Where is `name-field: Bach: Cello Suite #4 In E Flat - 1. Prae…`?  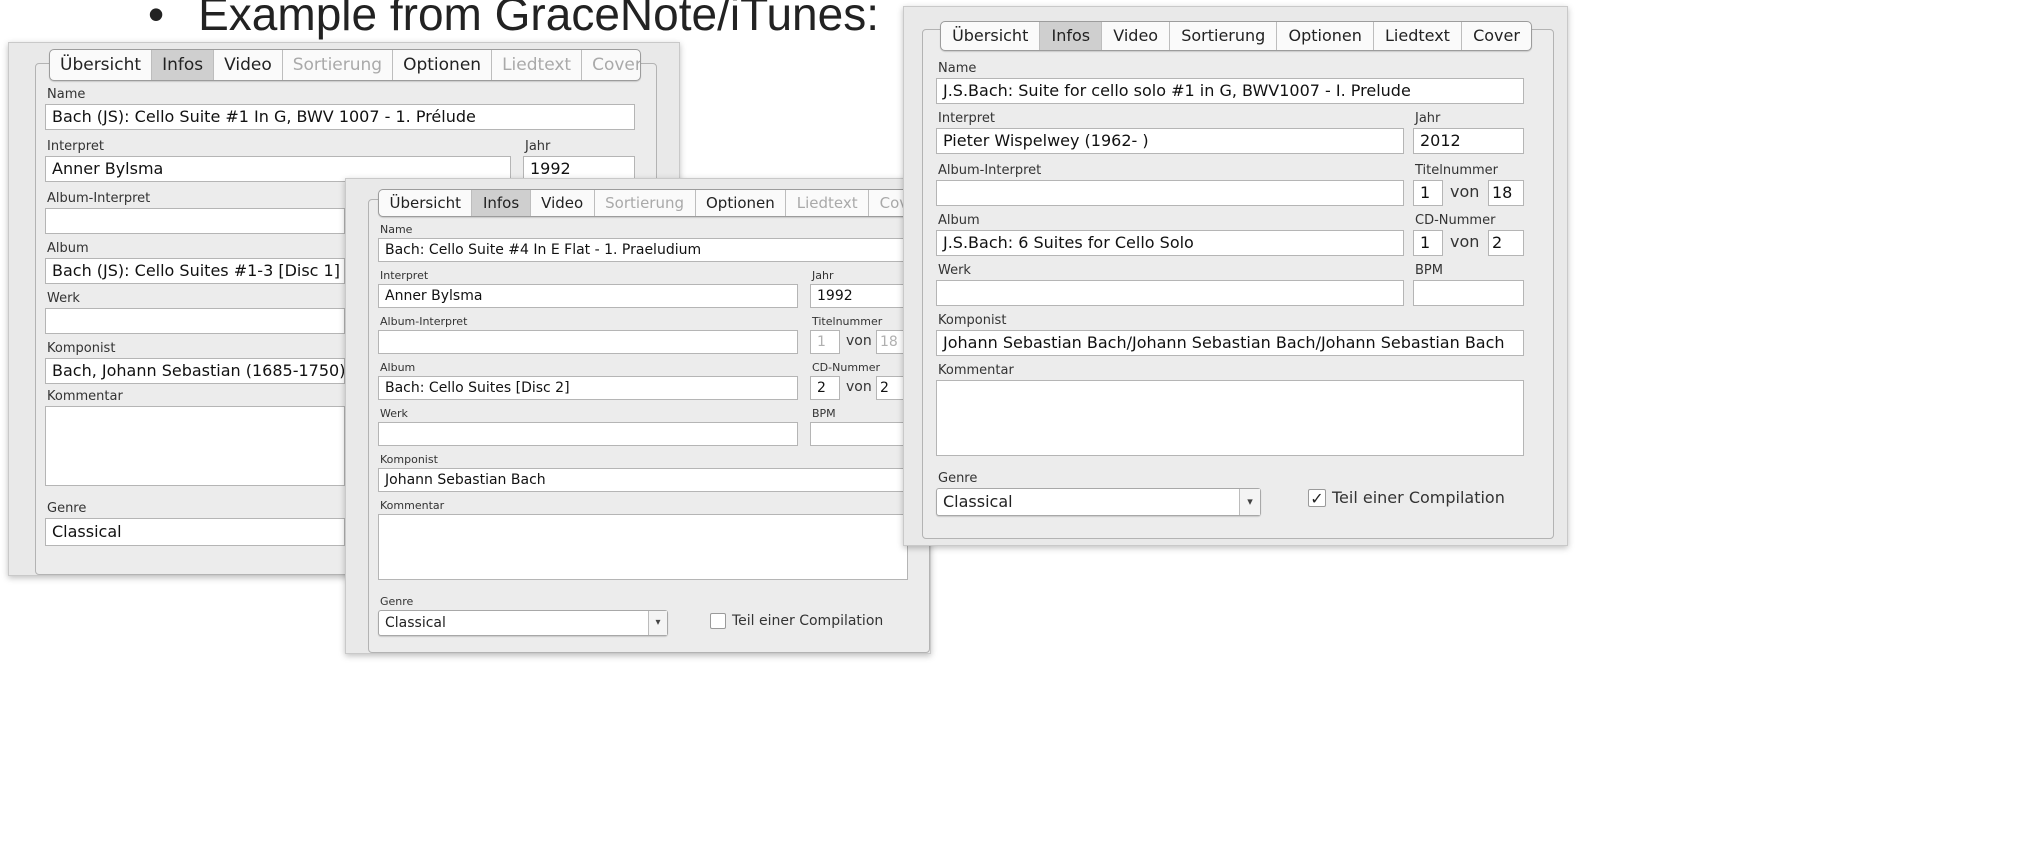
name-field: Bach: Cello Suite #4 In E Flat - 1. Prae… is located at coordinates (652, 250).